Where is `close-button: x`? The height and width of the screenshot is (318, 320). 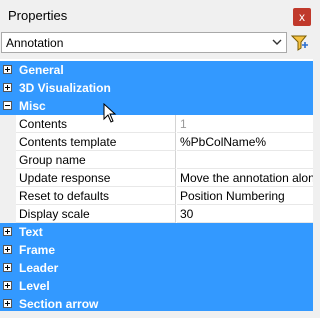 close-button: x is located at coordinates (302, 17).